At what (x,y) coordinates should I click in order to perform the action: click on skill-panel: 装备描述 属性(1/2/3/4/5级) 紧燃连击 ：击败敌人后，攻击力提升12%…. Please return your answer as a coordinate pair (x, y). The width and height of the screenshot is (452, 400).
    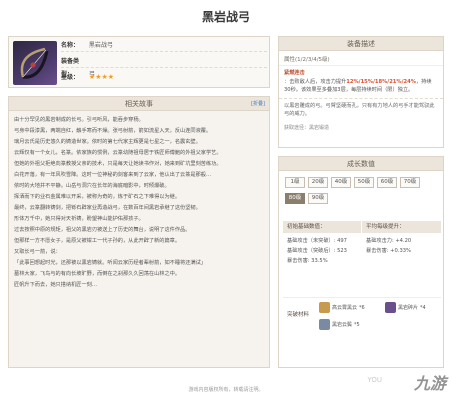
    Looking at the image, I should click on (361, 92).